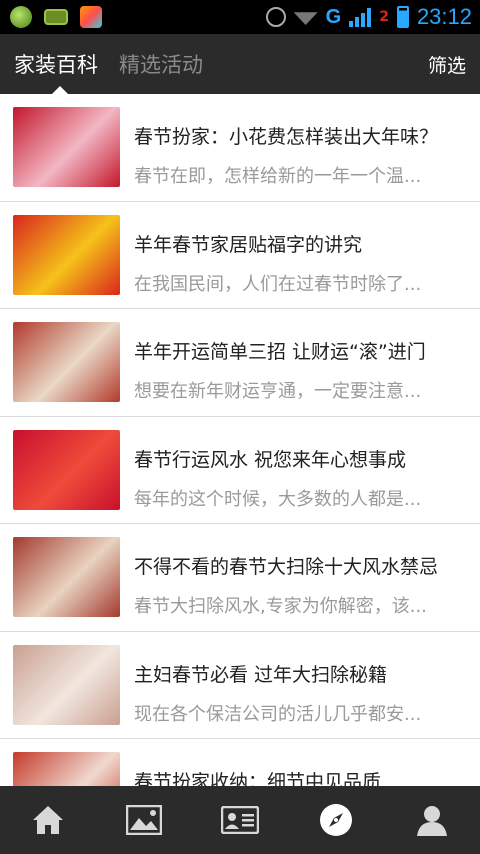 This screenshot has height=854, width=480. Describe the element at coordinates (270, 459) in the screenshot. I see `article-title: 春节行运风水 祝您来年心想事成` at that location.